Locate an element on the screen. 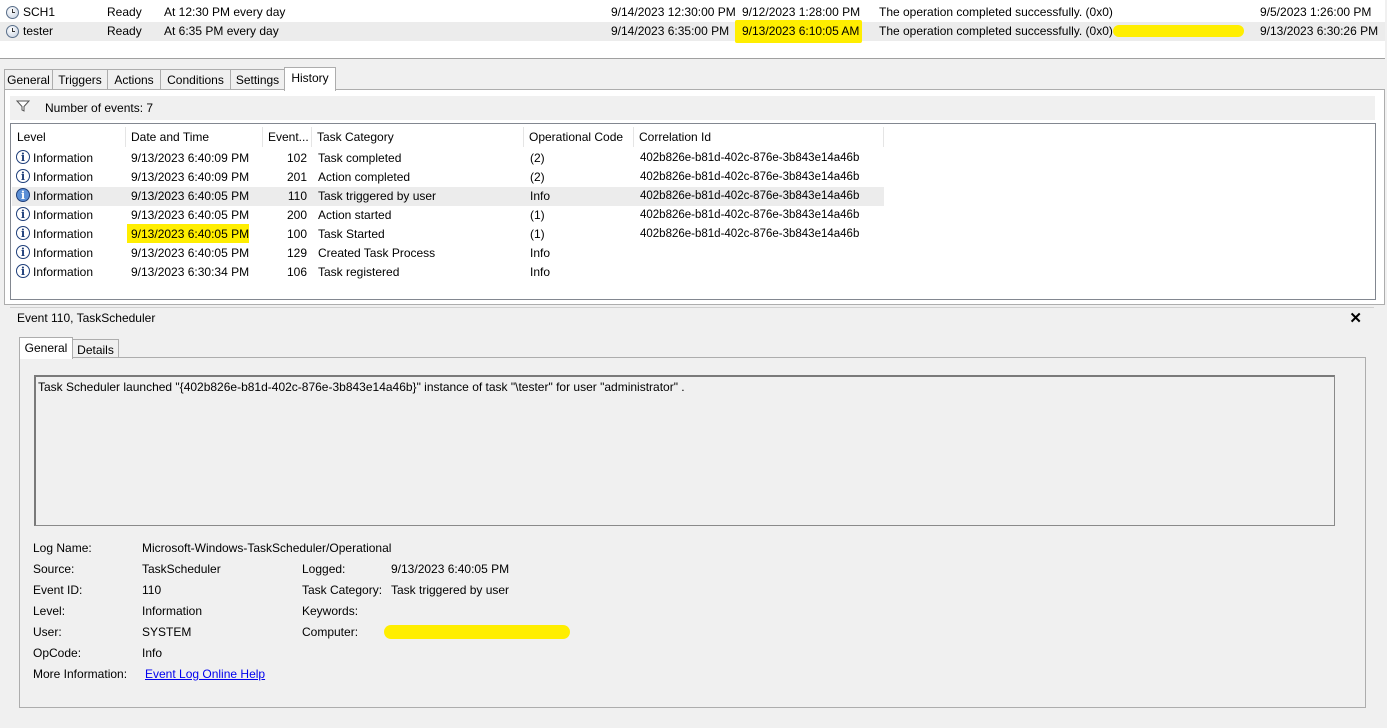 This screenshot has width=1387, height=728. detail-tab-general: General is located at coordinates (46, 348).